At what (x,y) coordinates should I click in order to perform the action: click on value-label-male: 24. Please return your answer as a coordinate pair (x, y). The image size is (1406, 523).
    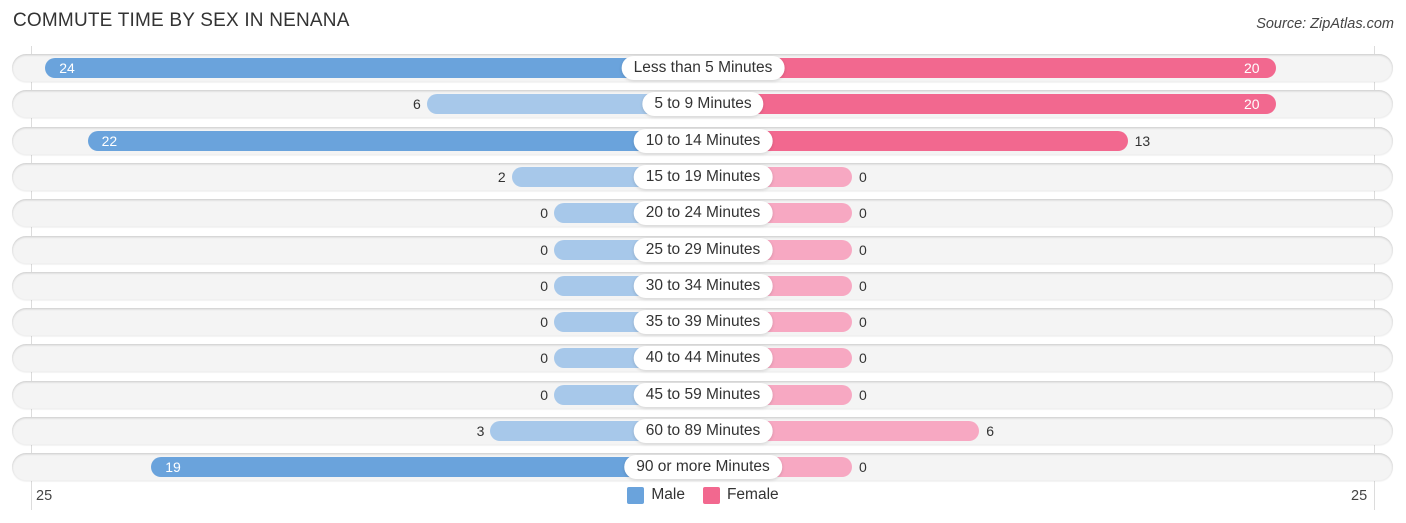
    Looking at the image, I should click on (67, 68).